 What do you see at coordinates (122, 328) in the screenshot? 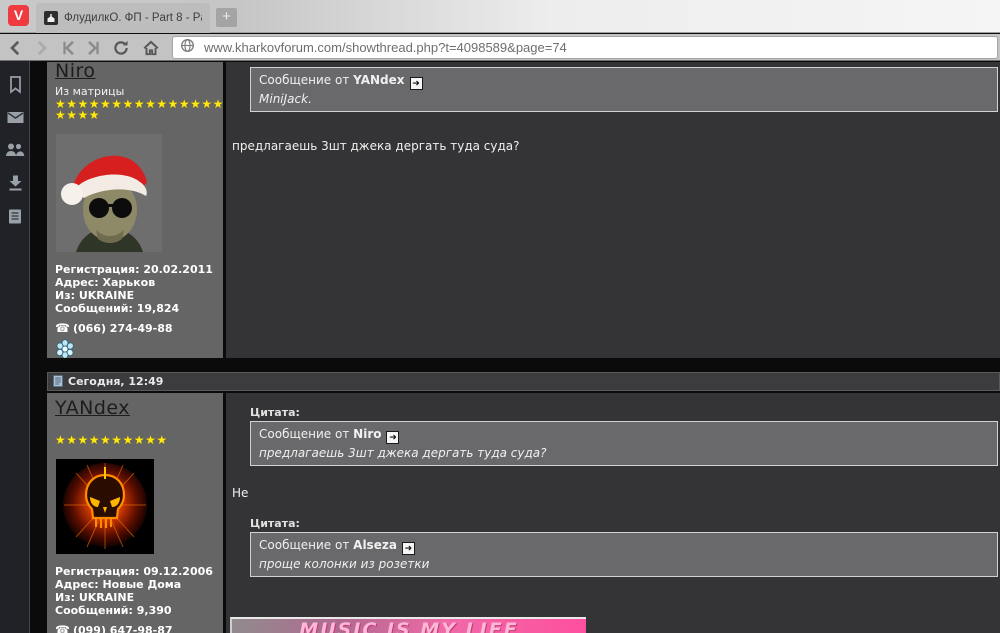
I see `phone-number: (066) 274-49-88` at bounding box center [122, 328].